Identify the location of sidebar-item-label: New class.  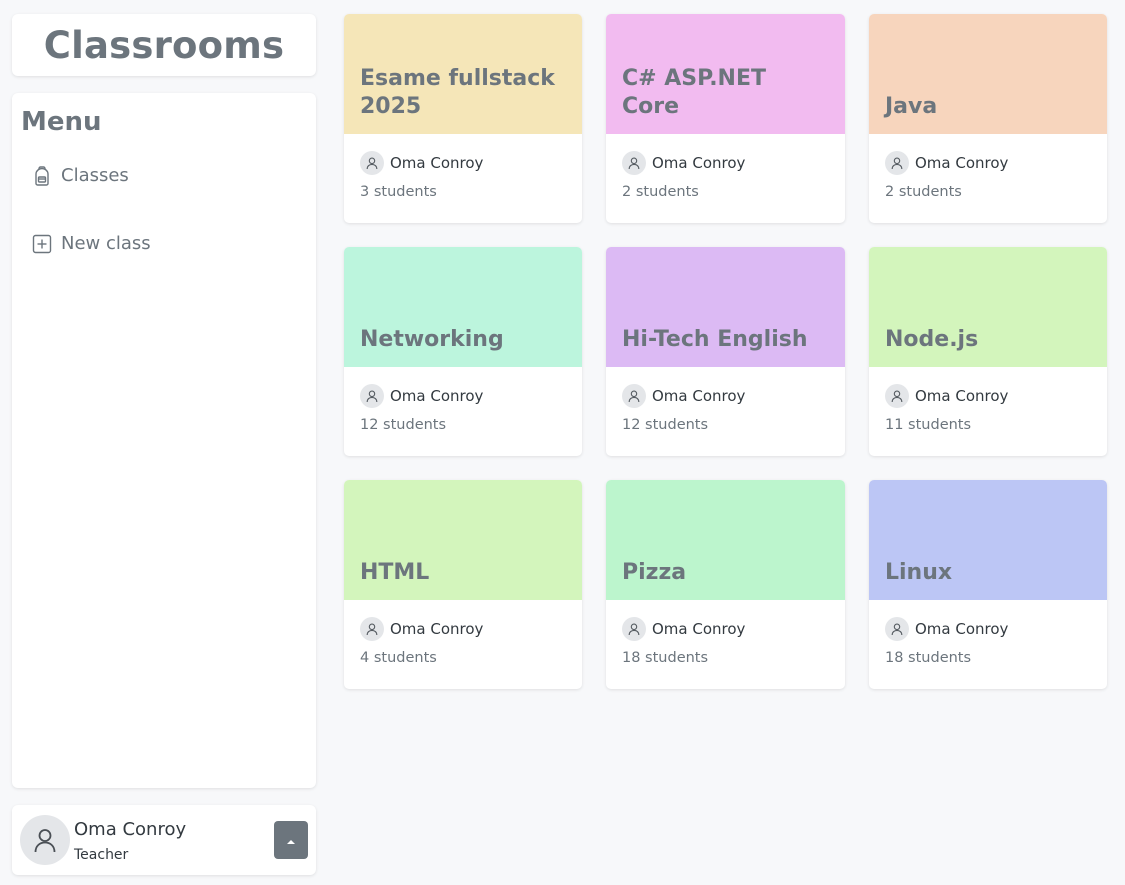
(106, 243).